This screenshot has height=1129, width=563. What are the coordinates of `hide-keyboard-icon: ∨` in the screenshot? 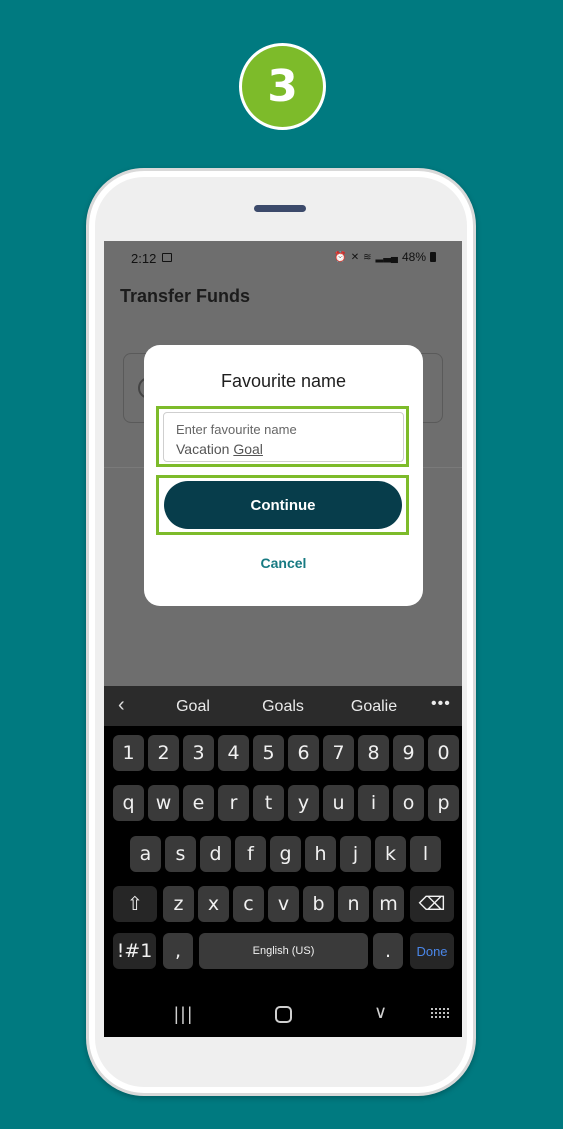 It's located at (380, 1012).